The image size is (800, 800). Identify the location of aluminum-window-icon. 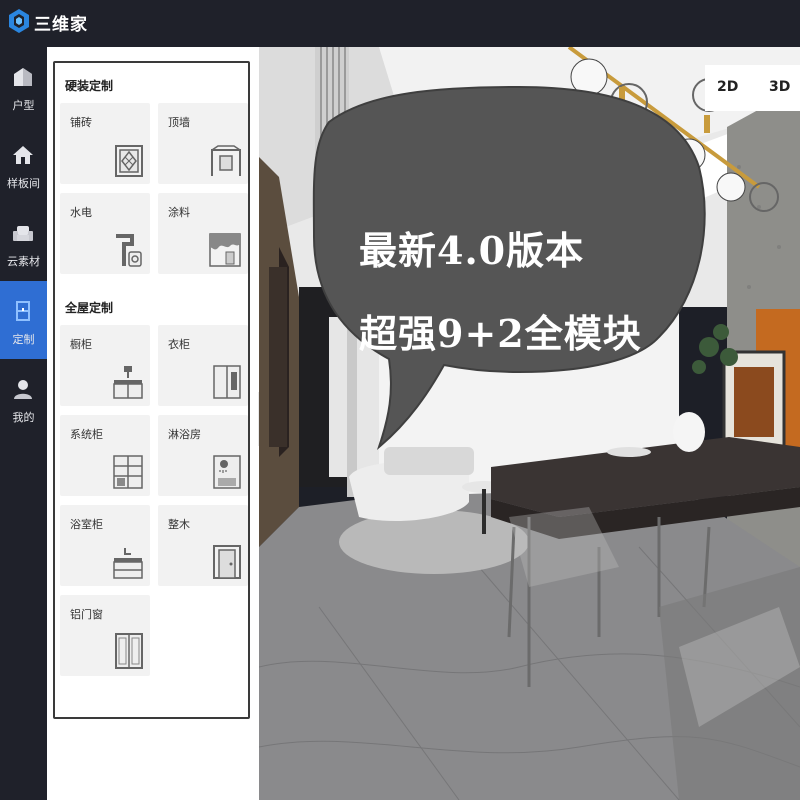
(129, 651).